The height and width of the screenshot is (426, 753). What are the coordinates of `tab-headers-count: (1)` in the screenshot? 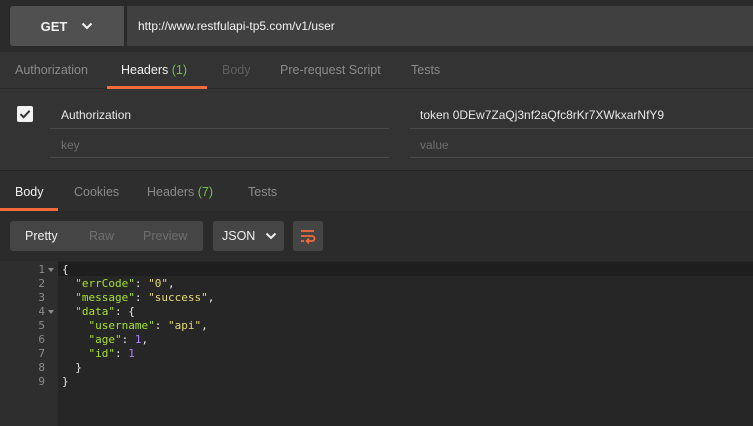 It's located at (179, 70).